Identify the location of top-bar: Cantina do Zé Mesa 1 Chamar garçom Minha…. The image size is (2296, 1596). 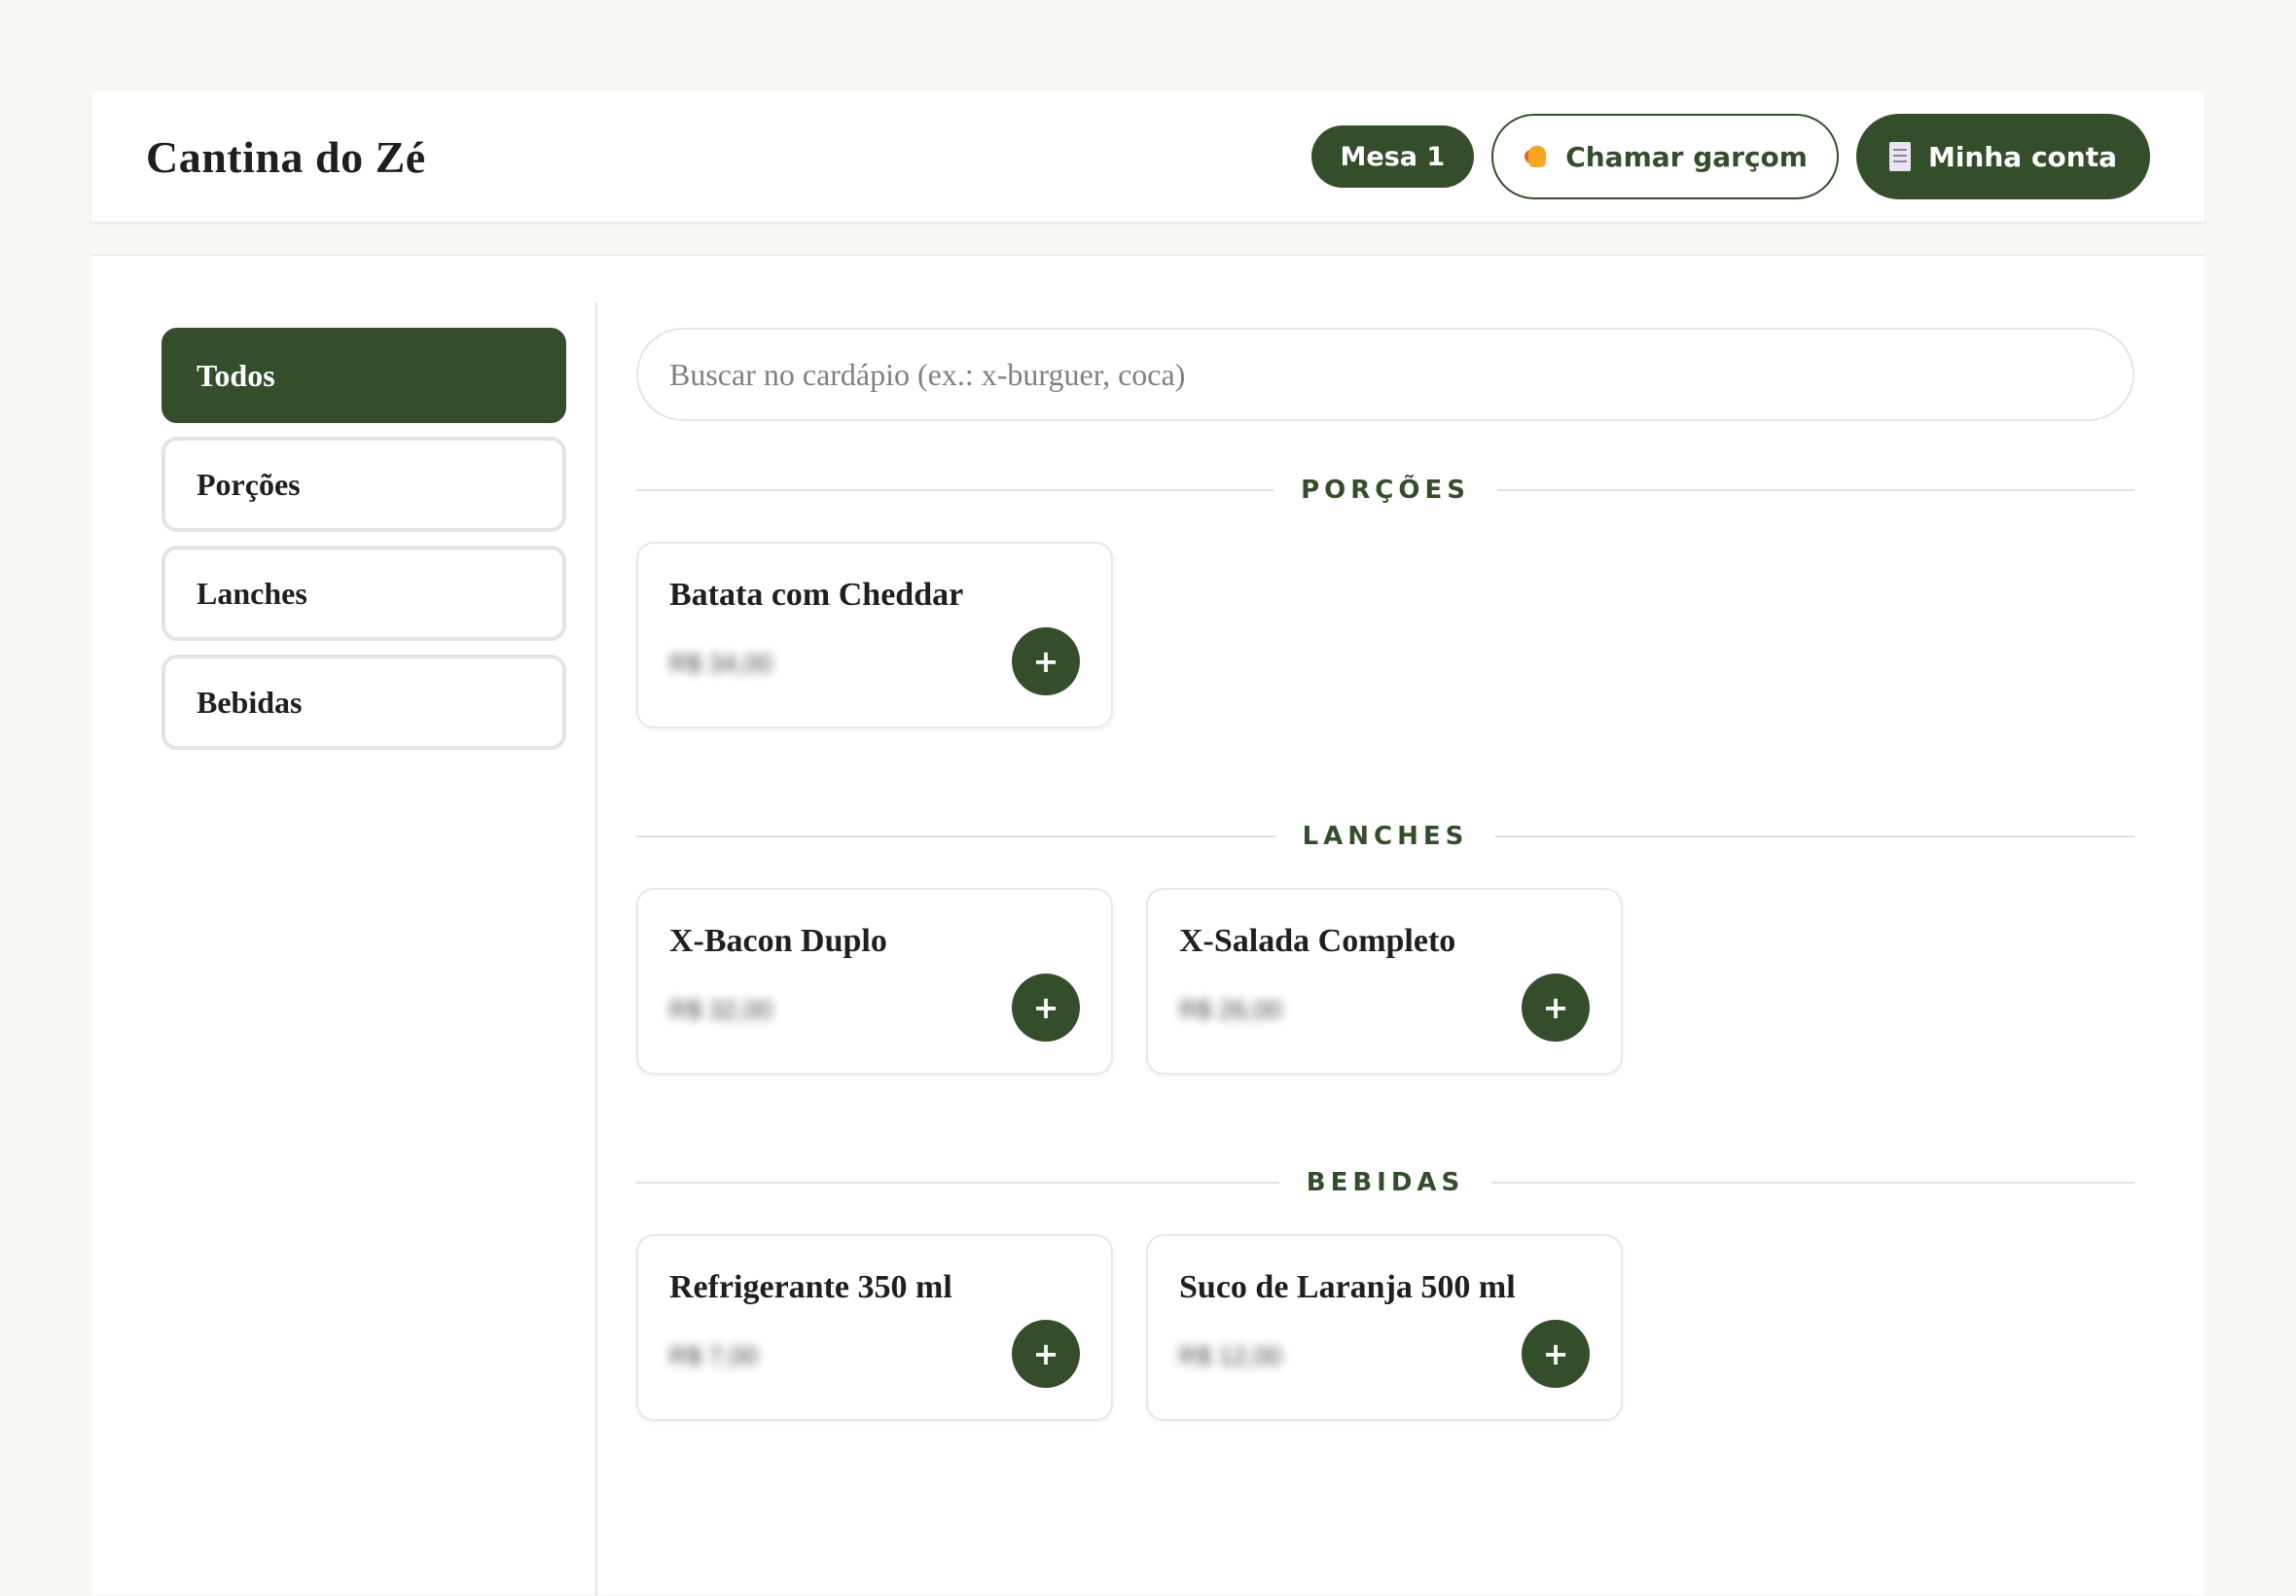
(1148, 156).